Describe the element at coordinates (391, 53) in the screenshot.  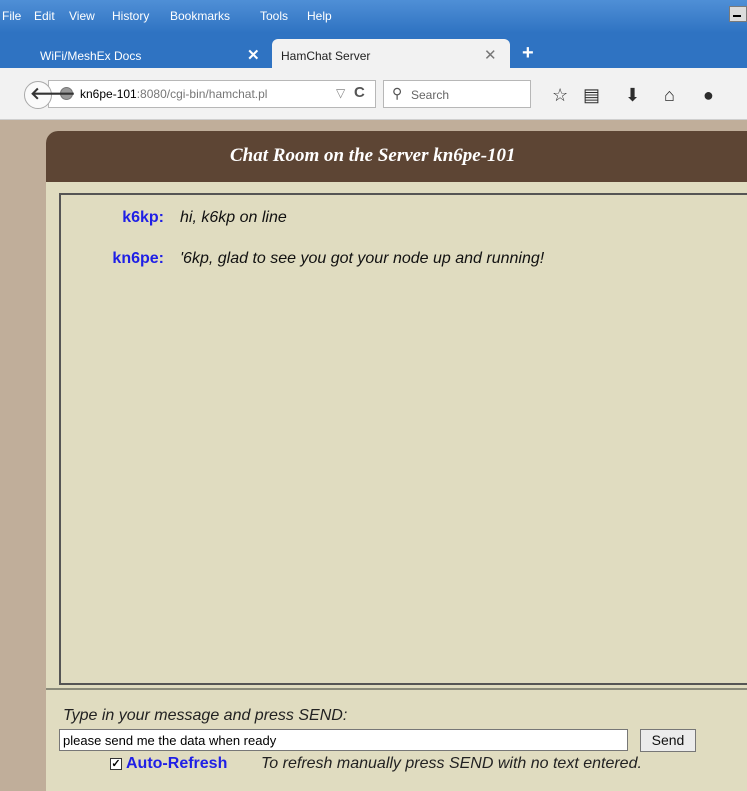
I see `tab-hamchat-server: HamChat Server ✕` at that location.